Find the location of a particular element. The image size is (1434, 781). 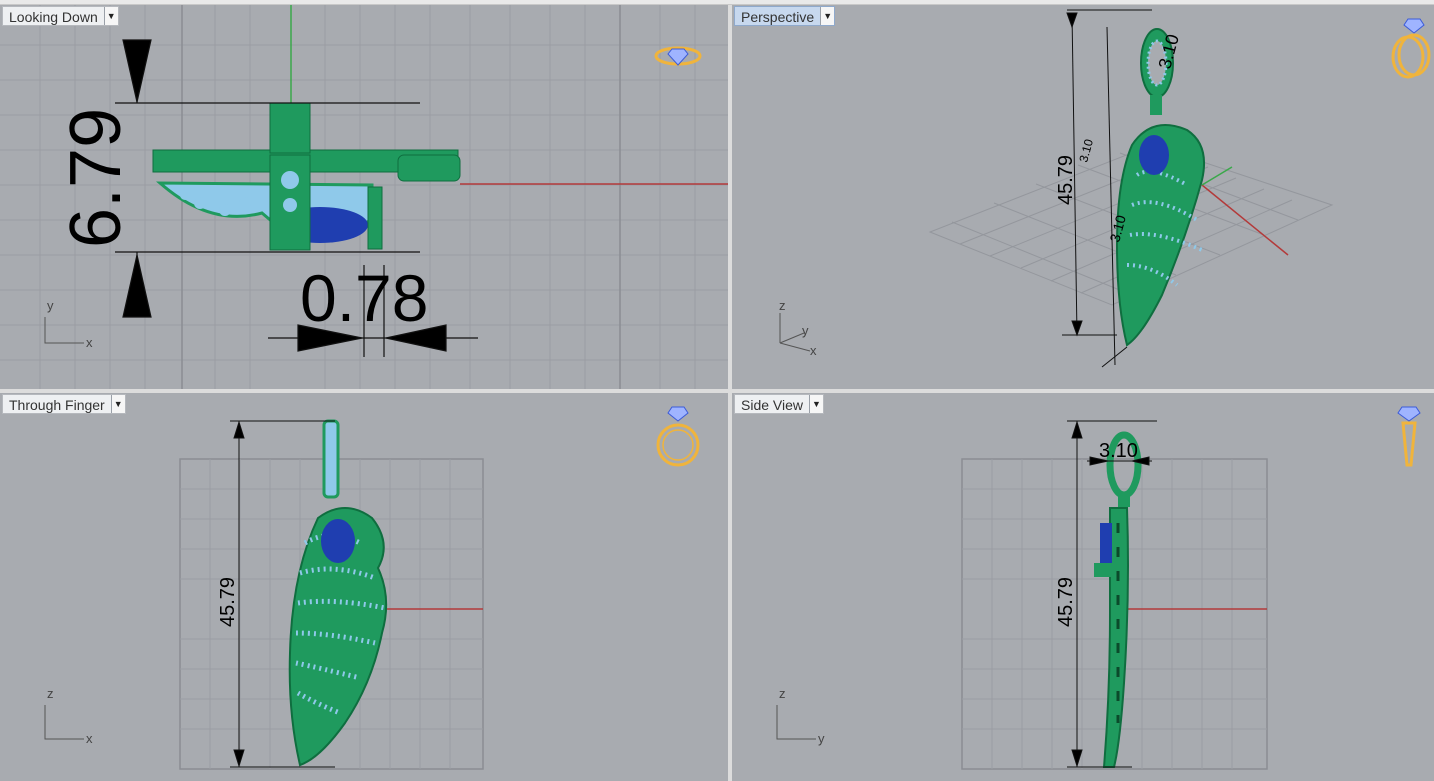

ring-front-icon is located at coordinates (678, 438).